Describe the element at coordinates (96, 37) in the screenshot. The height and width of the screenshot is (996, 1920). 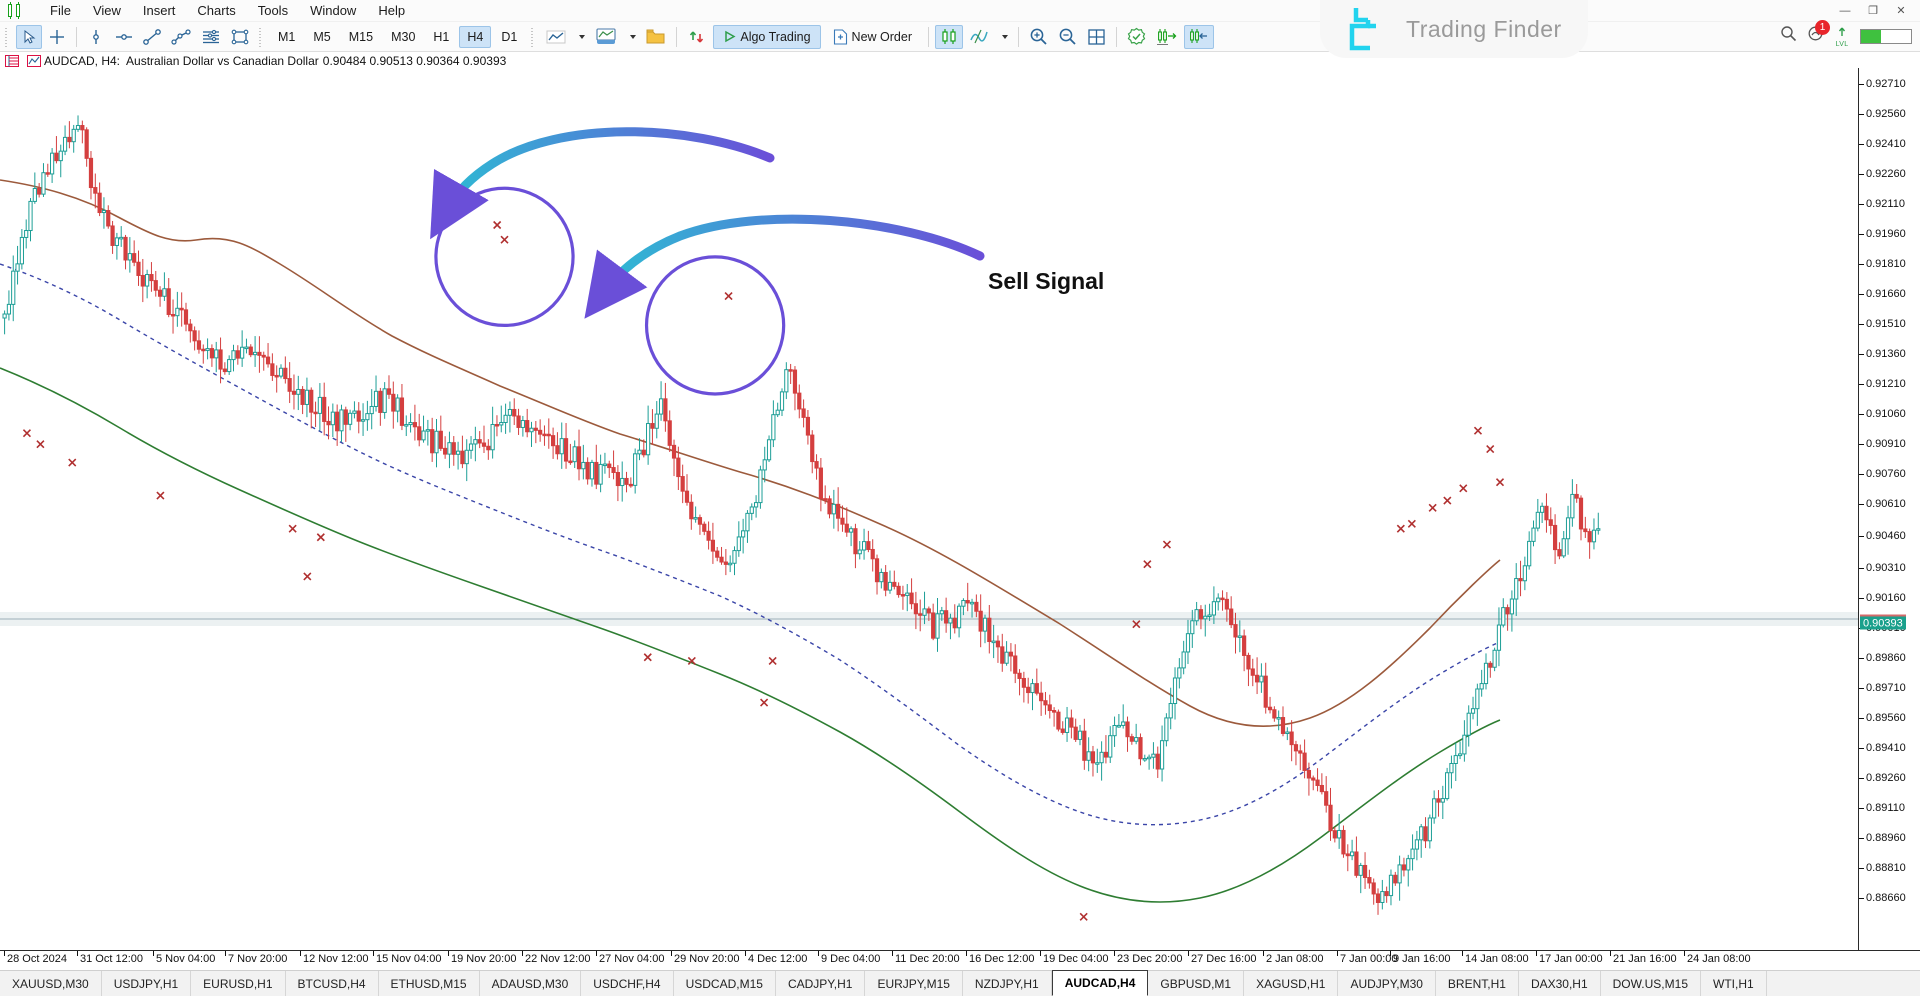
I see `vline-icon` at that location.